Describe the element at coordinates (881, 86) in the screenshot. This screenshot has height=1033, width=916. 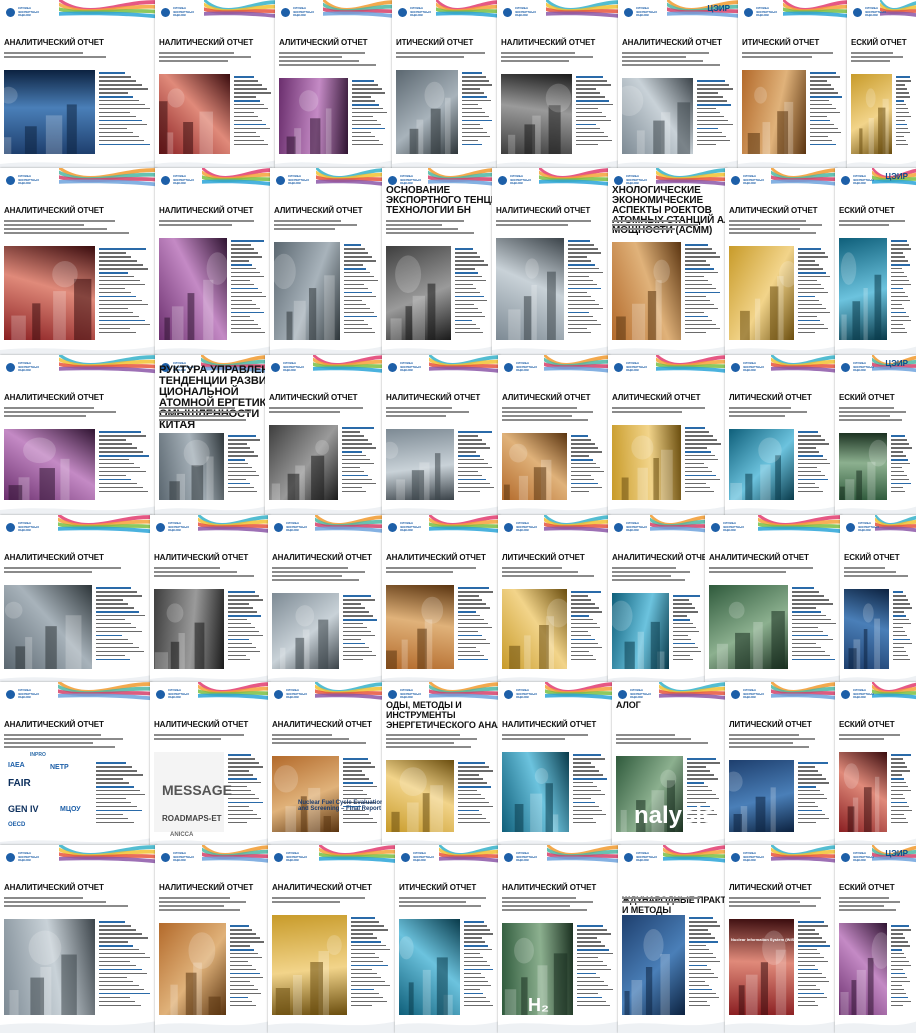
I see `report-cover: СЛУЖБА ЭКСПЕРТНЫХ ОЦЕНОК ЕСКИЙ ОТЧЕТ` at that location.